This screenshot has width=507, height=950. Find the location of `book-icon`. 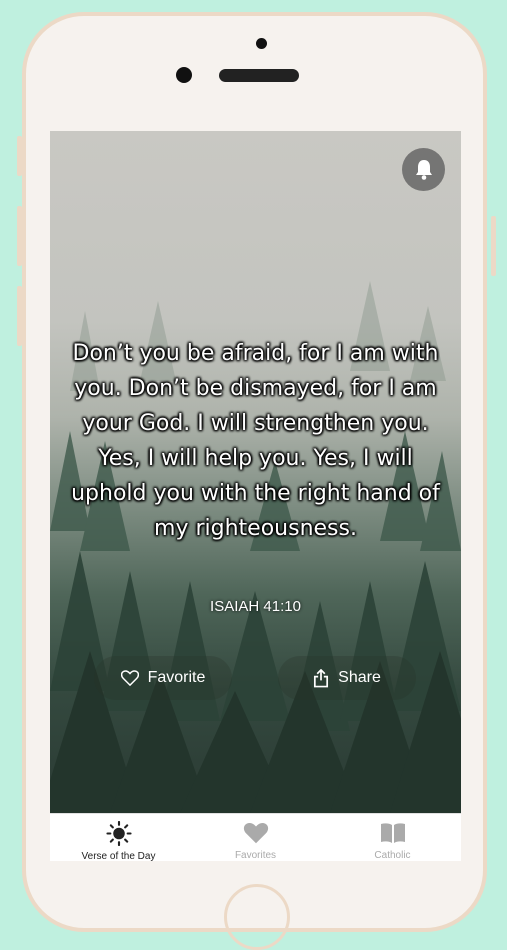

book-icon is located at coordinates (392, 833).